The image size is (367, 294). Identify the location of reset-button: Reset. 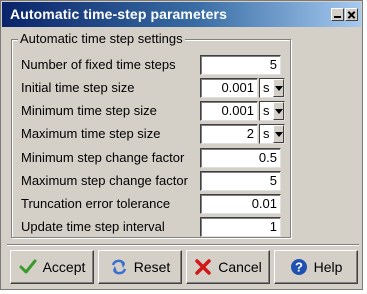
(140, 267).